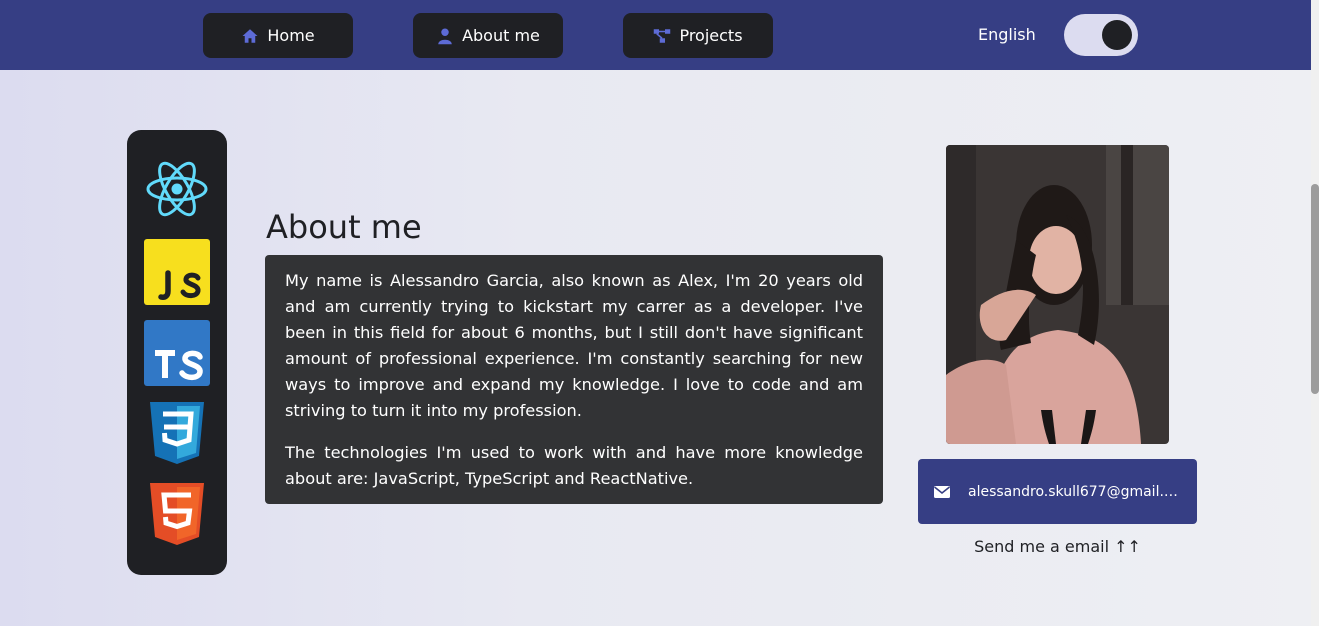 The image size is (1319, 626). Describe the element at coordinates (291, 35) in the screenshot. I see `nav-home-label: Home` at that location.